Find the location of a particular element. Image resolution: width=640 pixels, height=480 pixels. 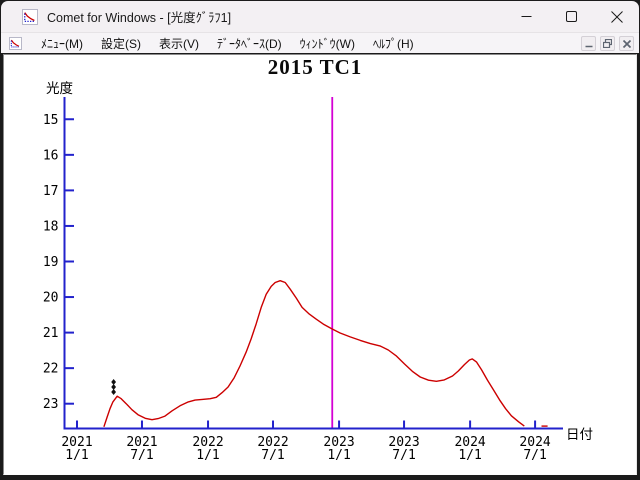

y-tick-label: 23 is located at coordinates (51, 404).